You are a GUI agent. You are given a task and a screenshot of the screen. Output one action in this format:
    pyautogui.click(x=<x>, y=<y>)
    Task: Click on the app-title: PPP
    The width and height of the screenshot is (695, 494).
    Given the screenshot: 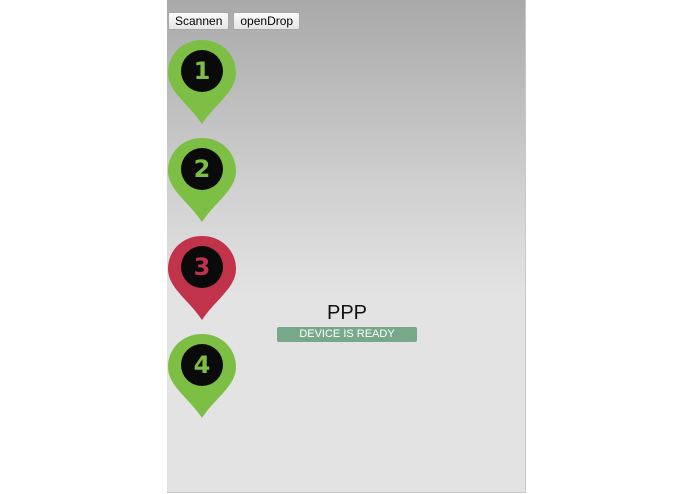 What is the action you would take?
    pyautogui.click(x=347, y=313)
    